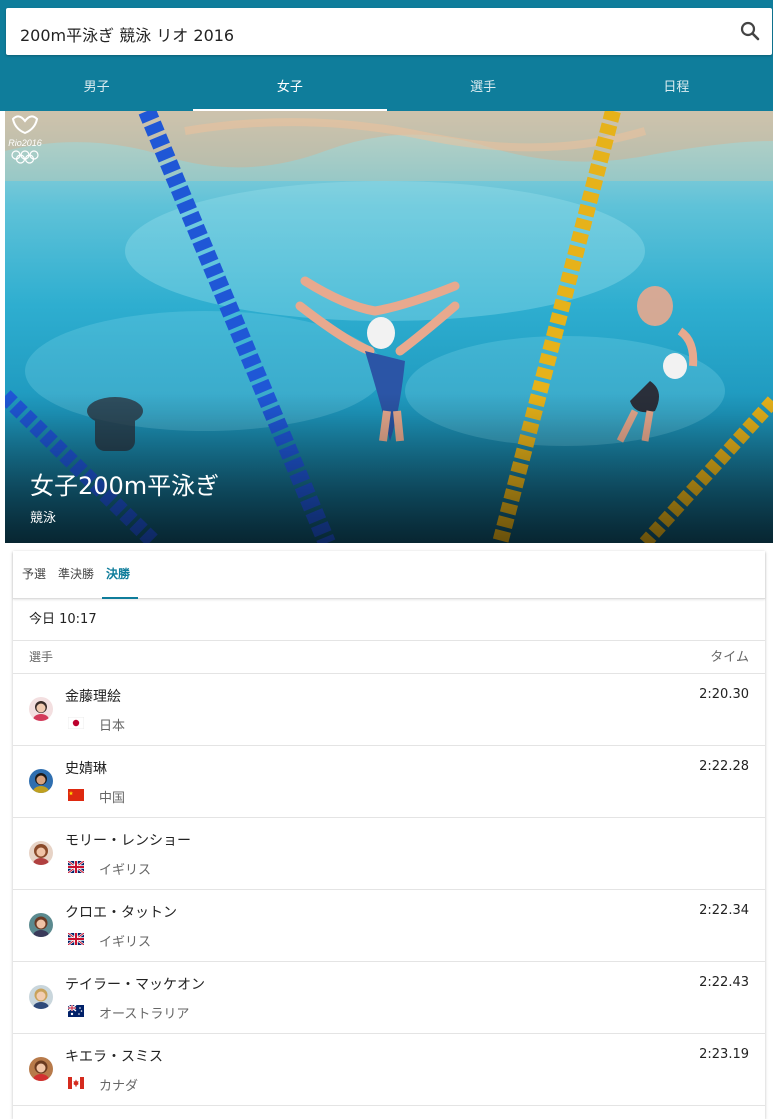 Image resolution: width=773 pixels, height=1119 pixels. I want to click on event-datetime: 今日 10:17, so click(389, 620).